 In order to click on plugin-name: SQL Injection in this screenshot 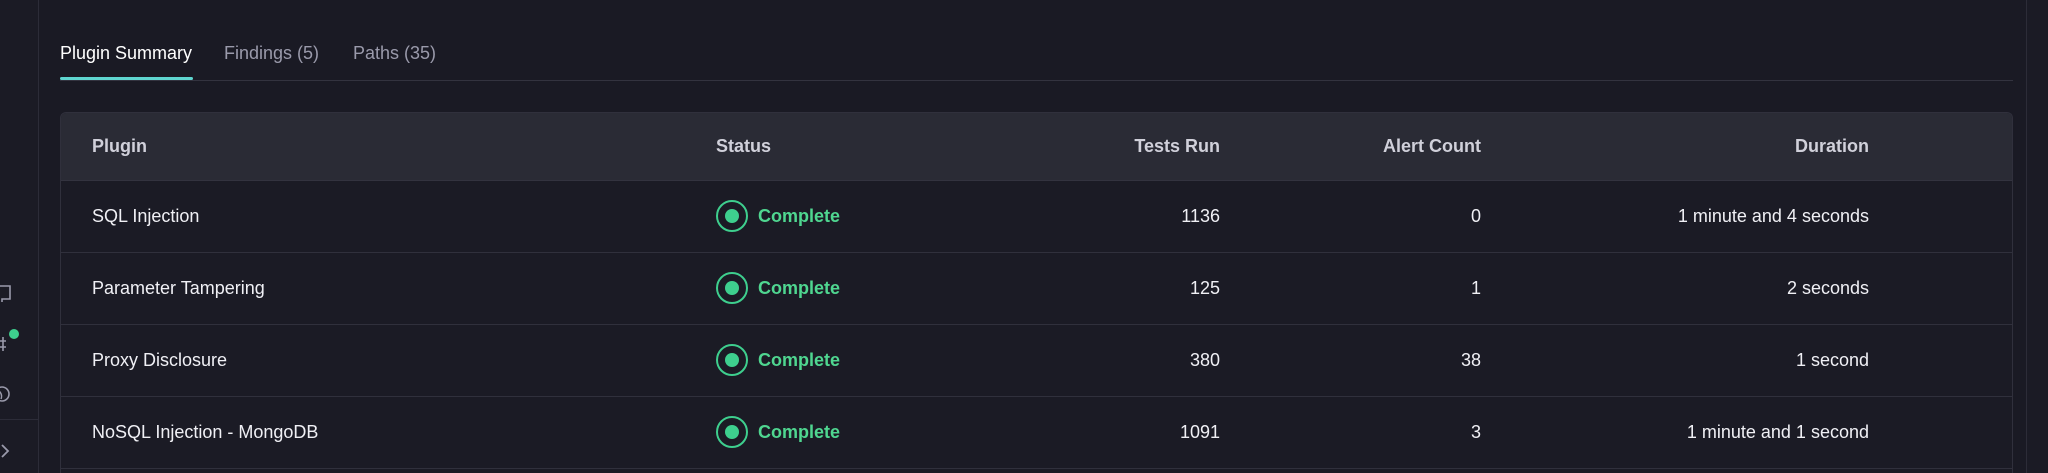, I will do `click(146, 216)`.